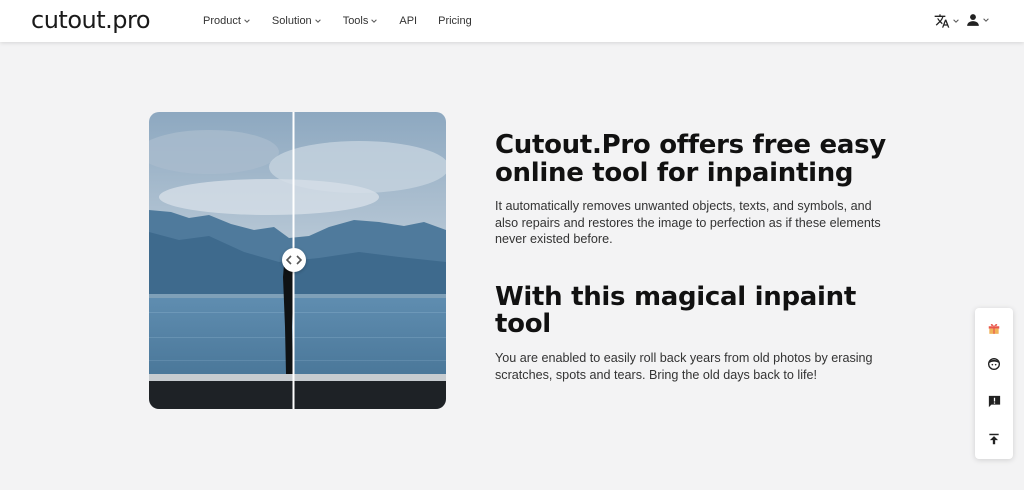 This screenshot has width=1024, height=490. I want to click on back-to-top-button, so click(994, 439).